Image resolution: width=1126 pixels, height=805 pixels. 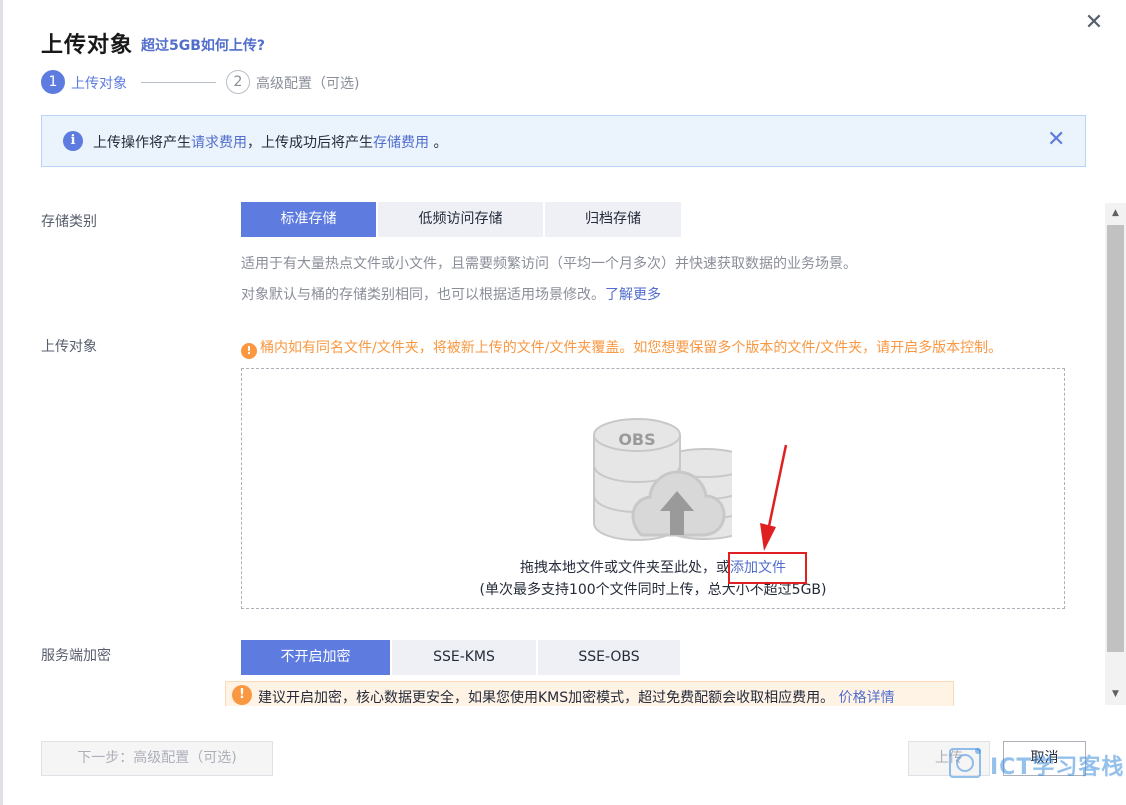 I want to click on upload-limit-note: (单次最多支持100个文件同时上传，总大小不超过5GB), so click(x=653, y=590).